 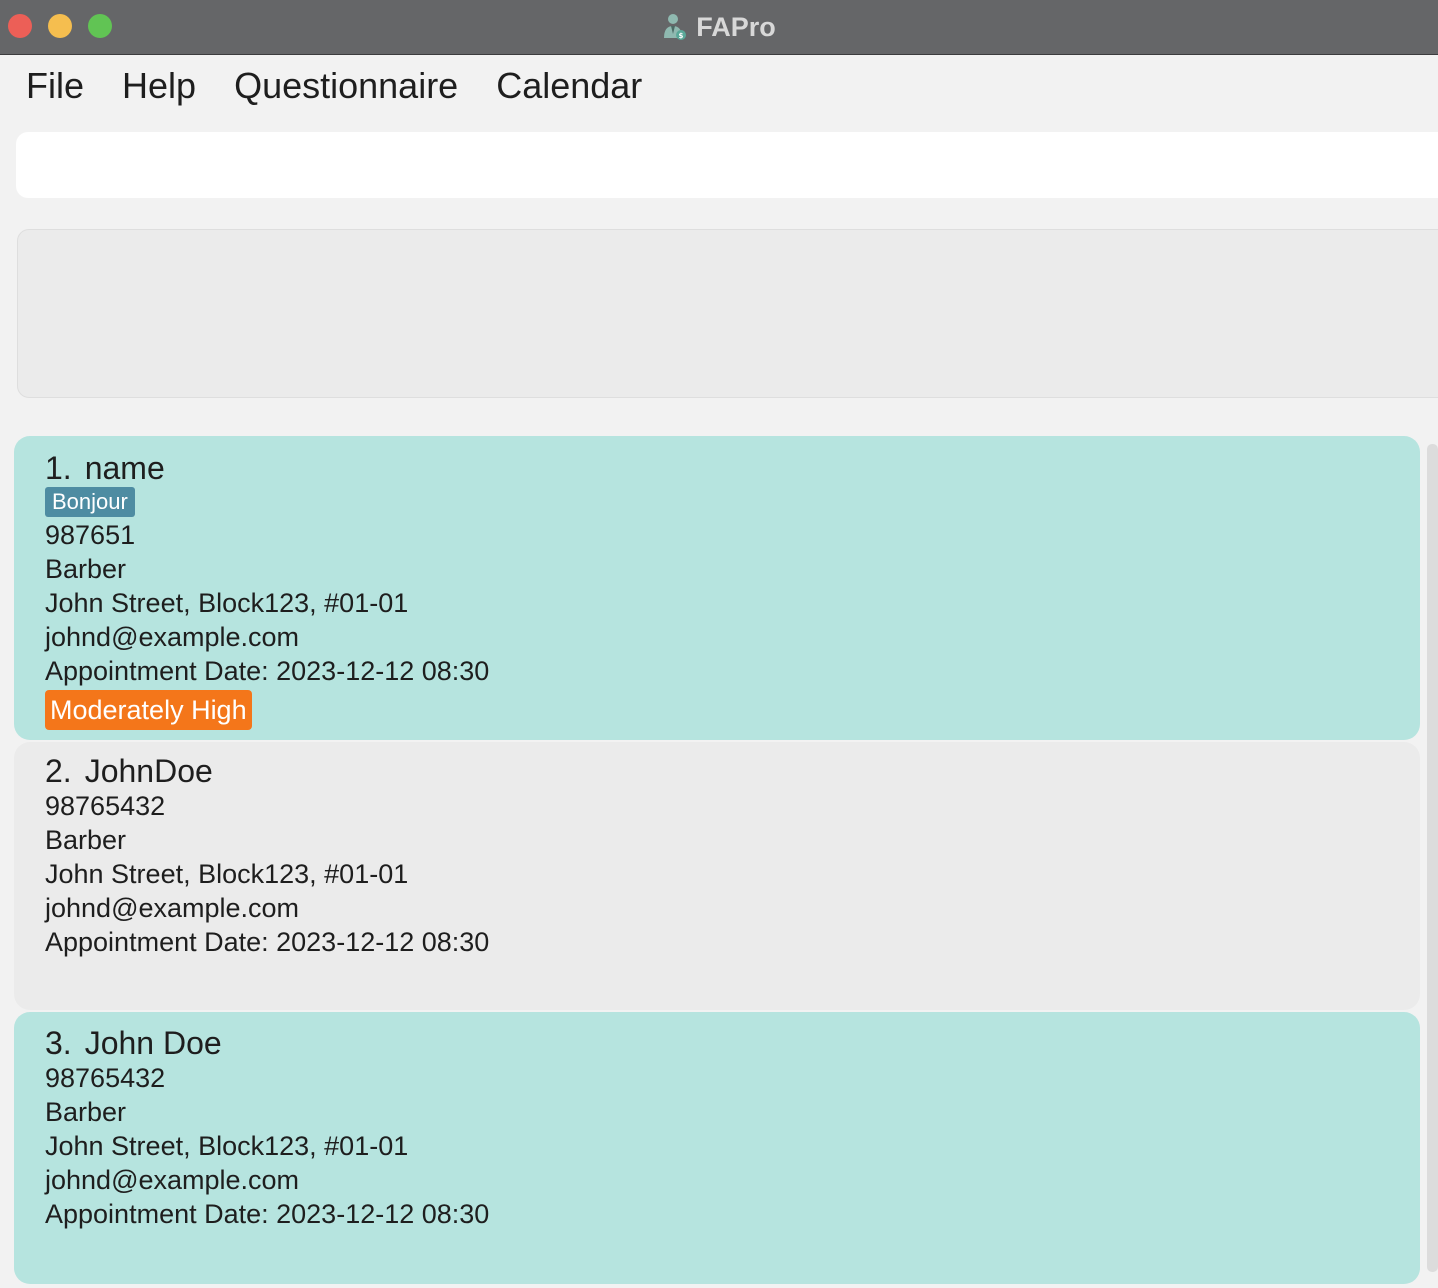 What do you see at coordinates (1432, 858) in the screenshot?
I see `list-scrollbar` at bounding box center [1432, 858].